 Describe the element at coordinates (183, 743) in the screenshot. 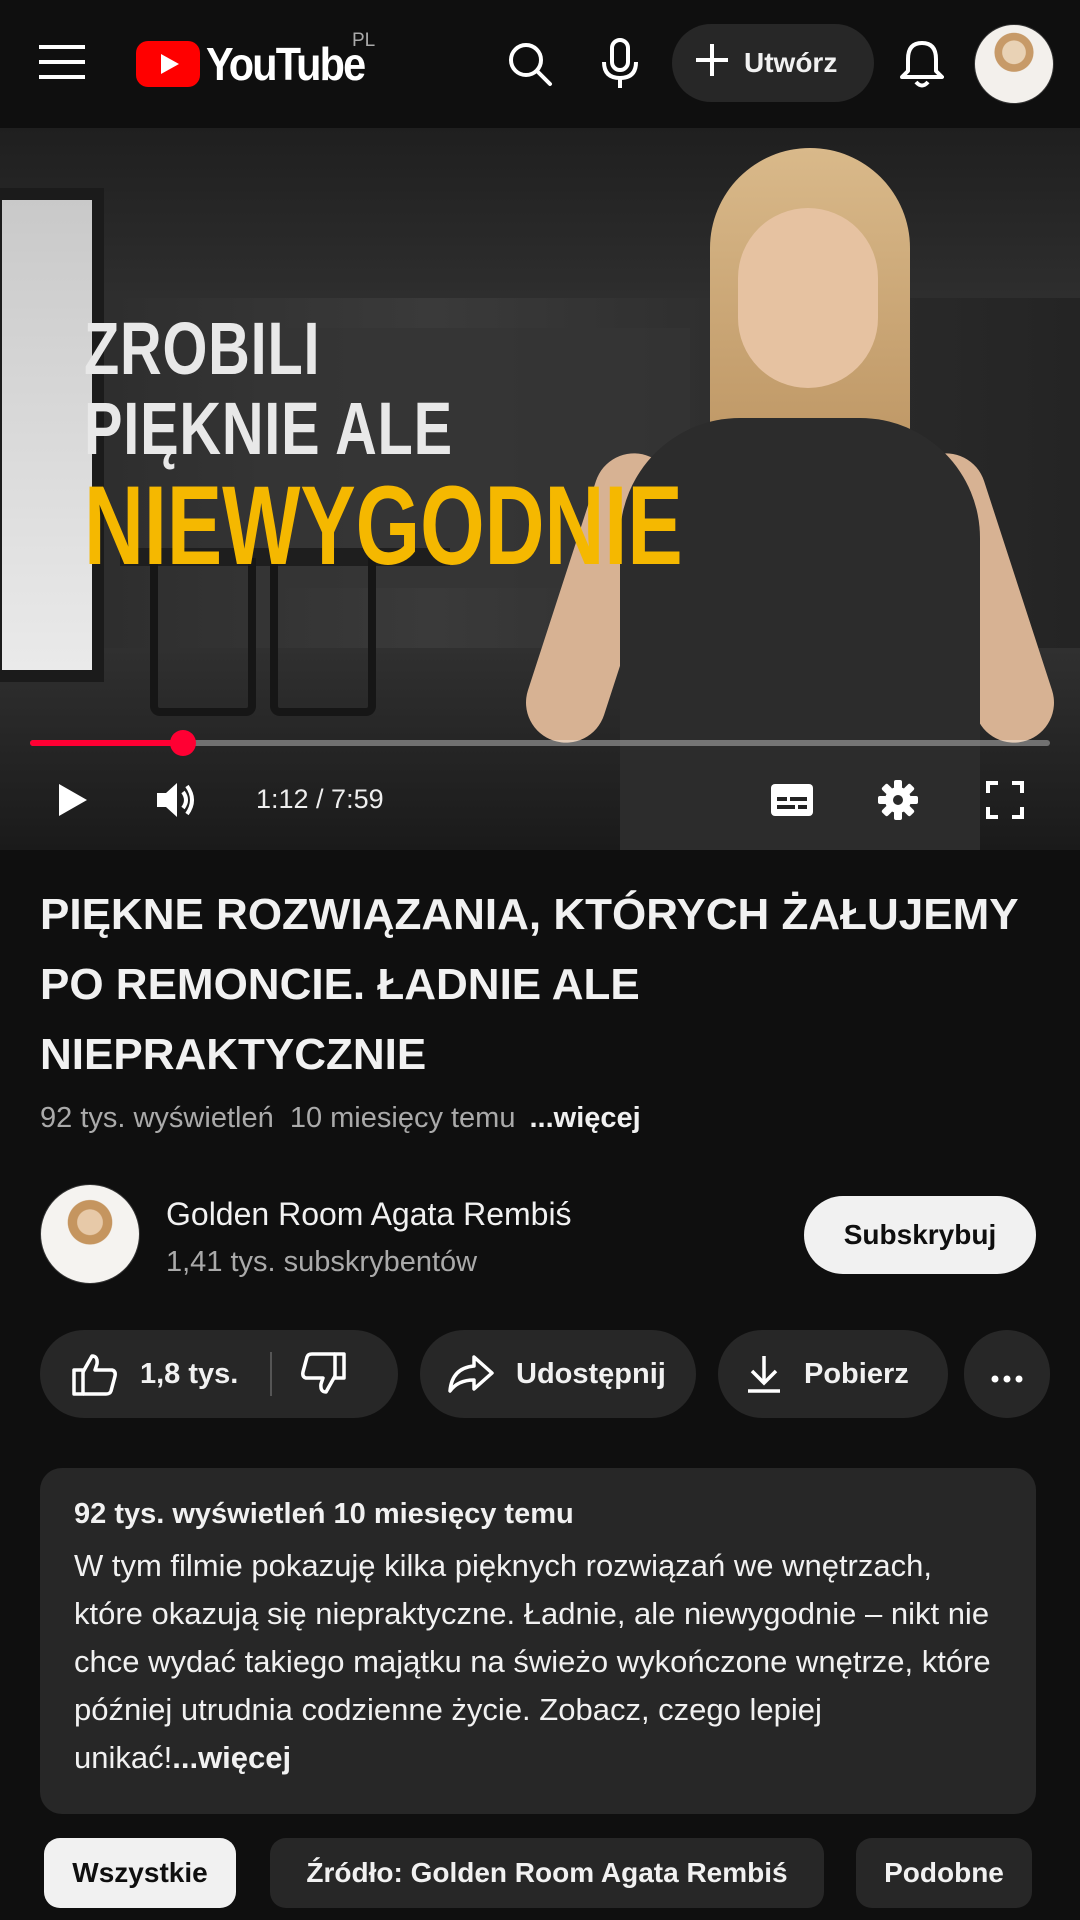

I see `progress-scrubber` at that location.